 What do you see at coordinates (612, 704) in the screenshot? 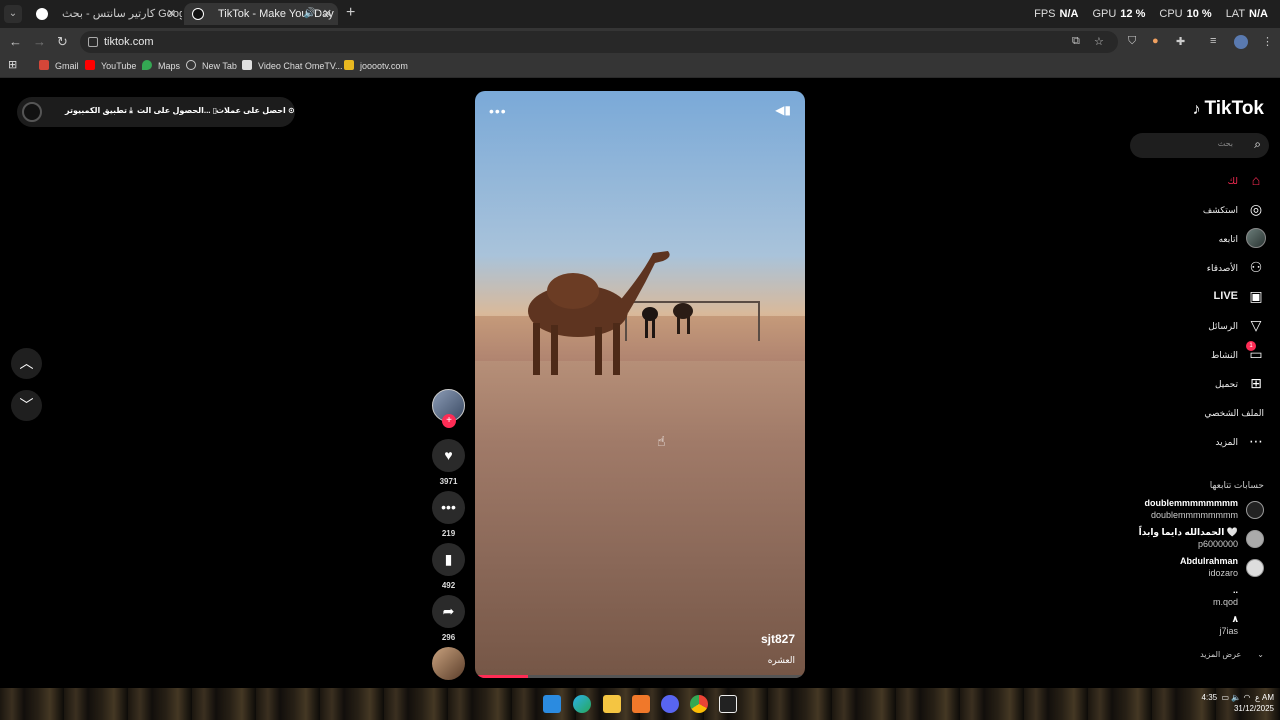
I see `file-explorer-icon` at bounding box center [612, 704].